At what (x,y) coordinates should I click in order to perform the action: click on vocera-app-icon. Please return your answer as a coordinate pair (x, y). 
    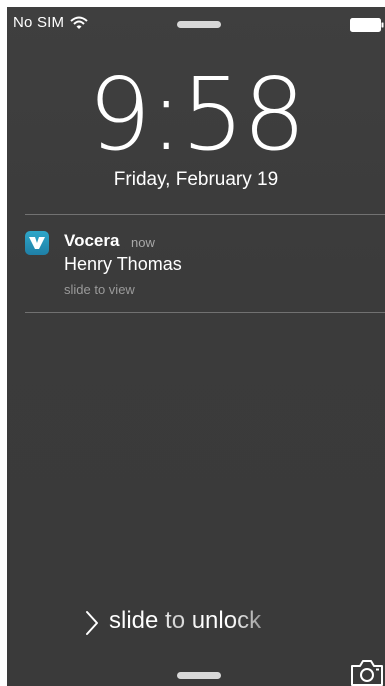
    Looking at the image, I should click on (37, 243).